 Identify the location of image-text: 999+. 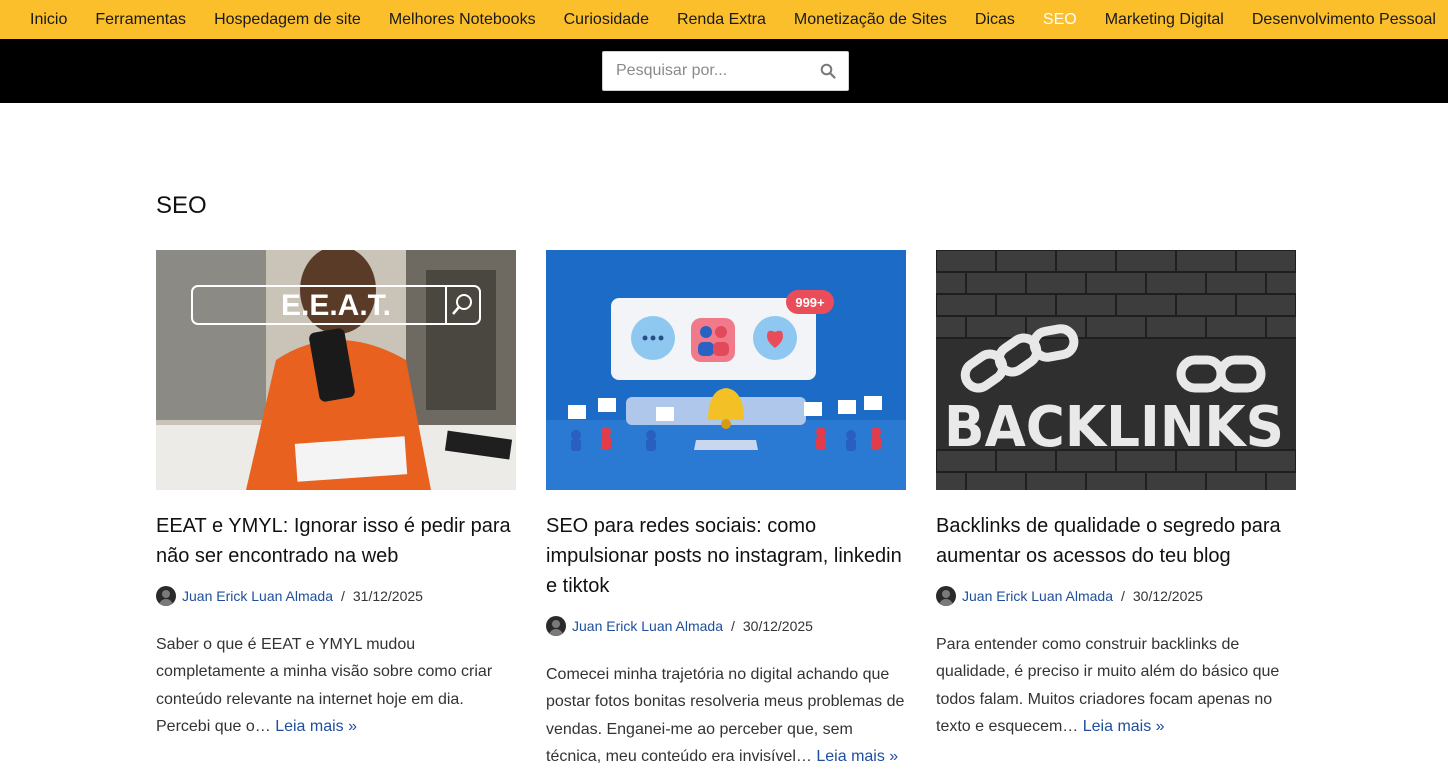
(810, 302).